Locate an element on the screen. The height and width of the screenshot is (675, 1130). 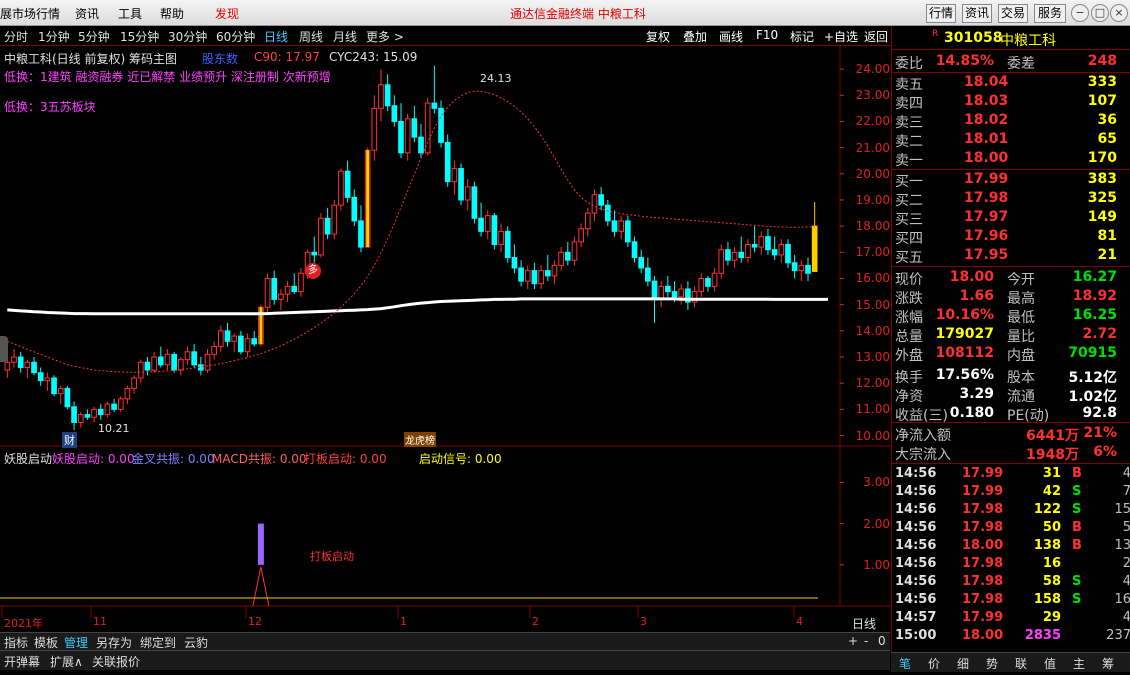
danmaku-button: 开弹幕 is located at coordinates (22, 661).